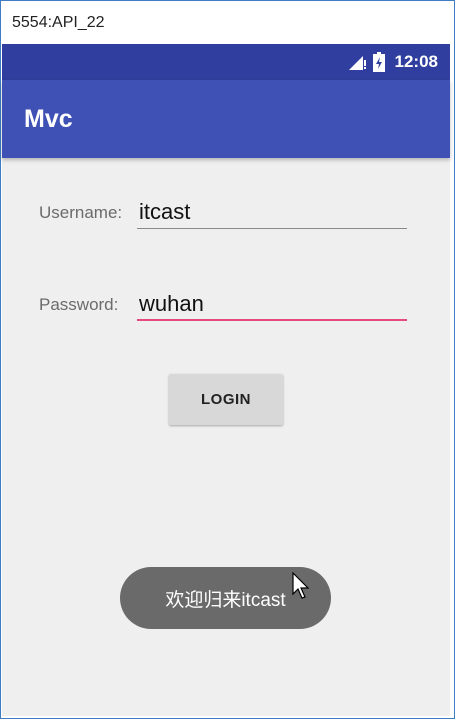 The height and width of the screenshot is (719, 455). What do you see at coordinates (301, 585) in the screenshot?
I see `mouse-cursor-icon` at bounding box center [301, 585].